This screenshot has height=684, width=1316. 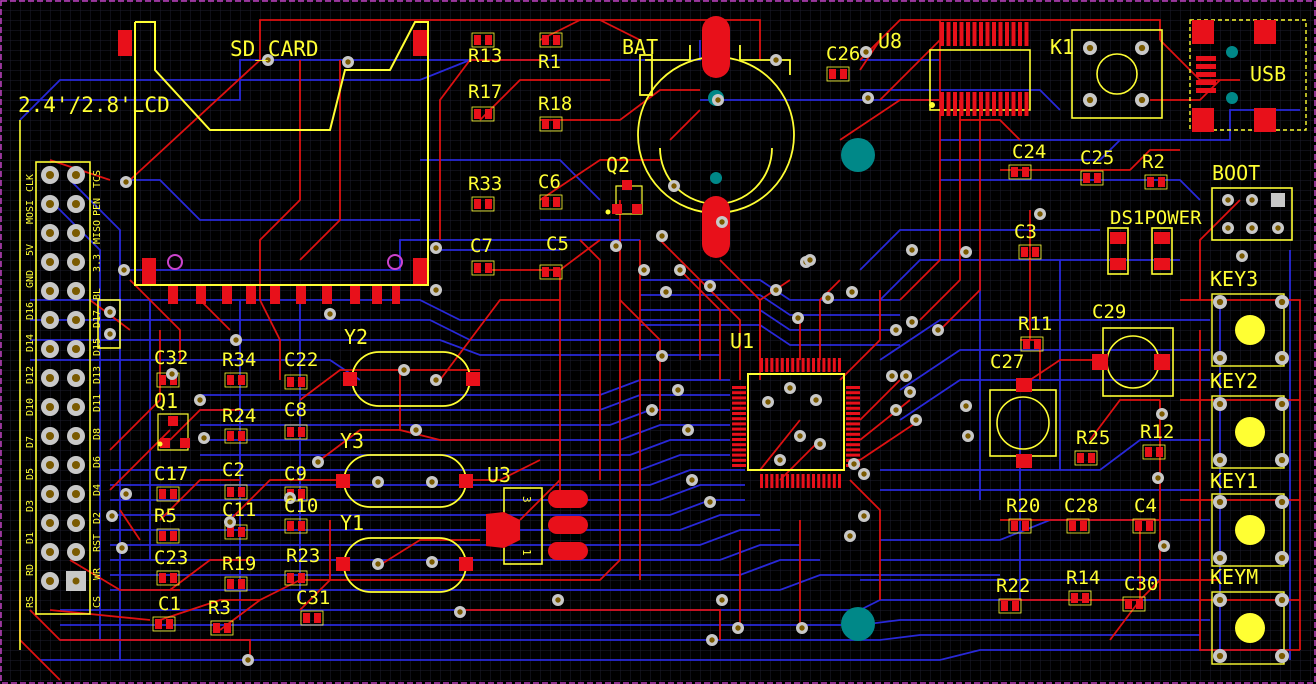 What do you see at coordinates (526, 552) in the screenshot?
I see `label-u3-pin1: 1` at bounding box center [526, 552].